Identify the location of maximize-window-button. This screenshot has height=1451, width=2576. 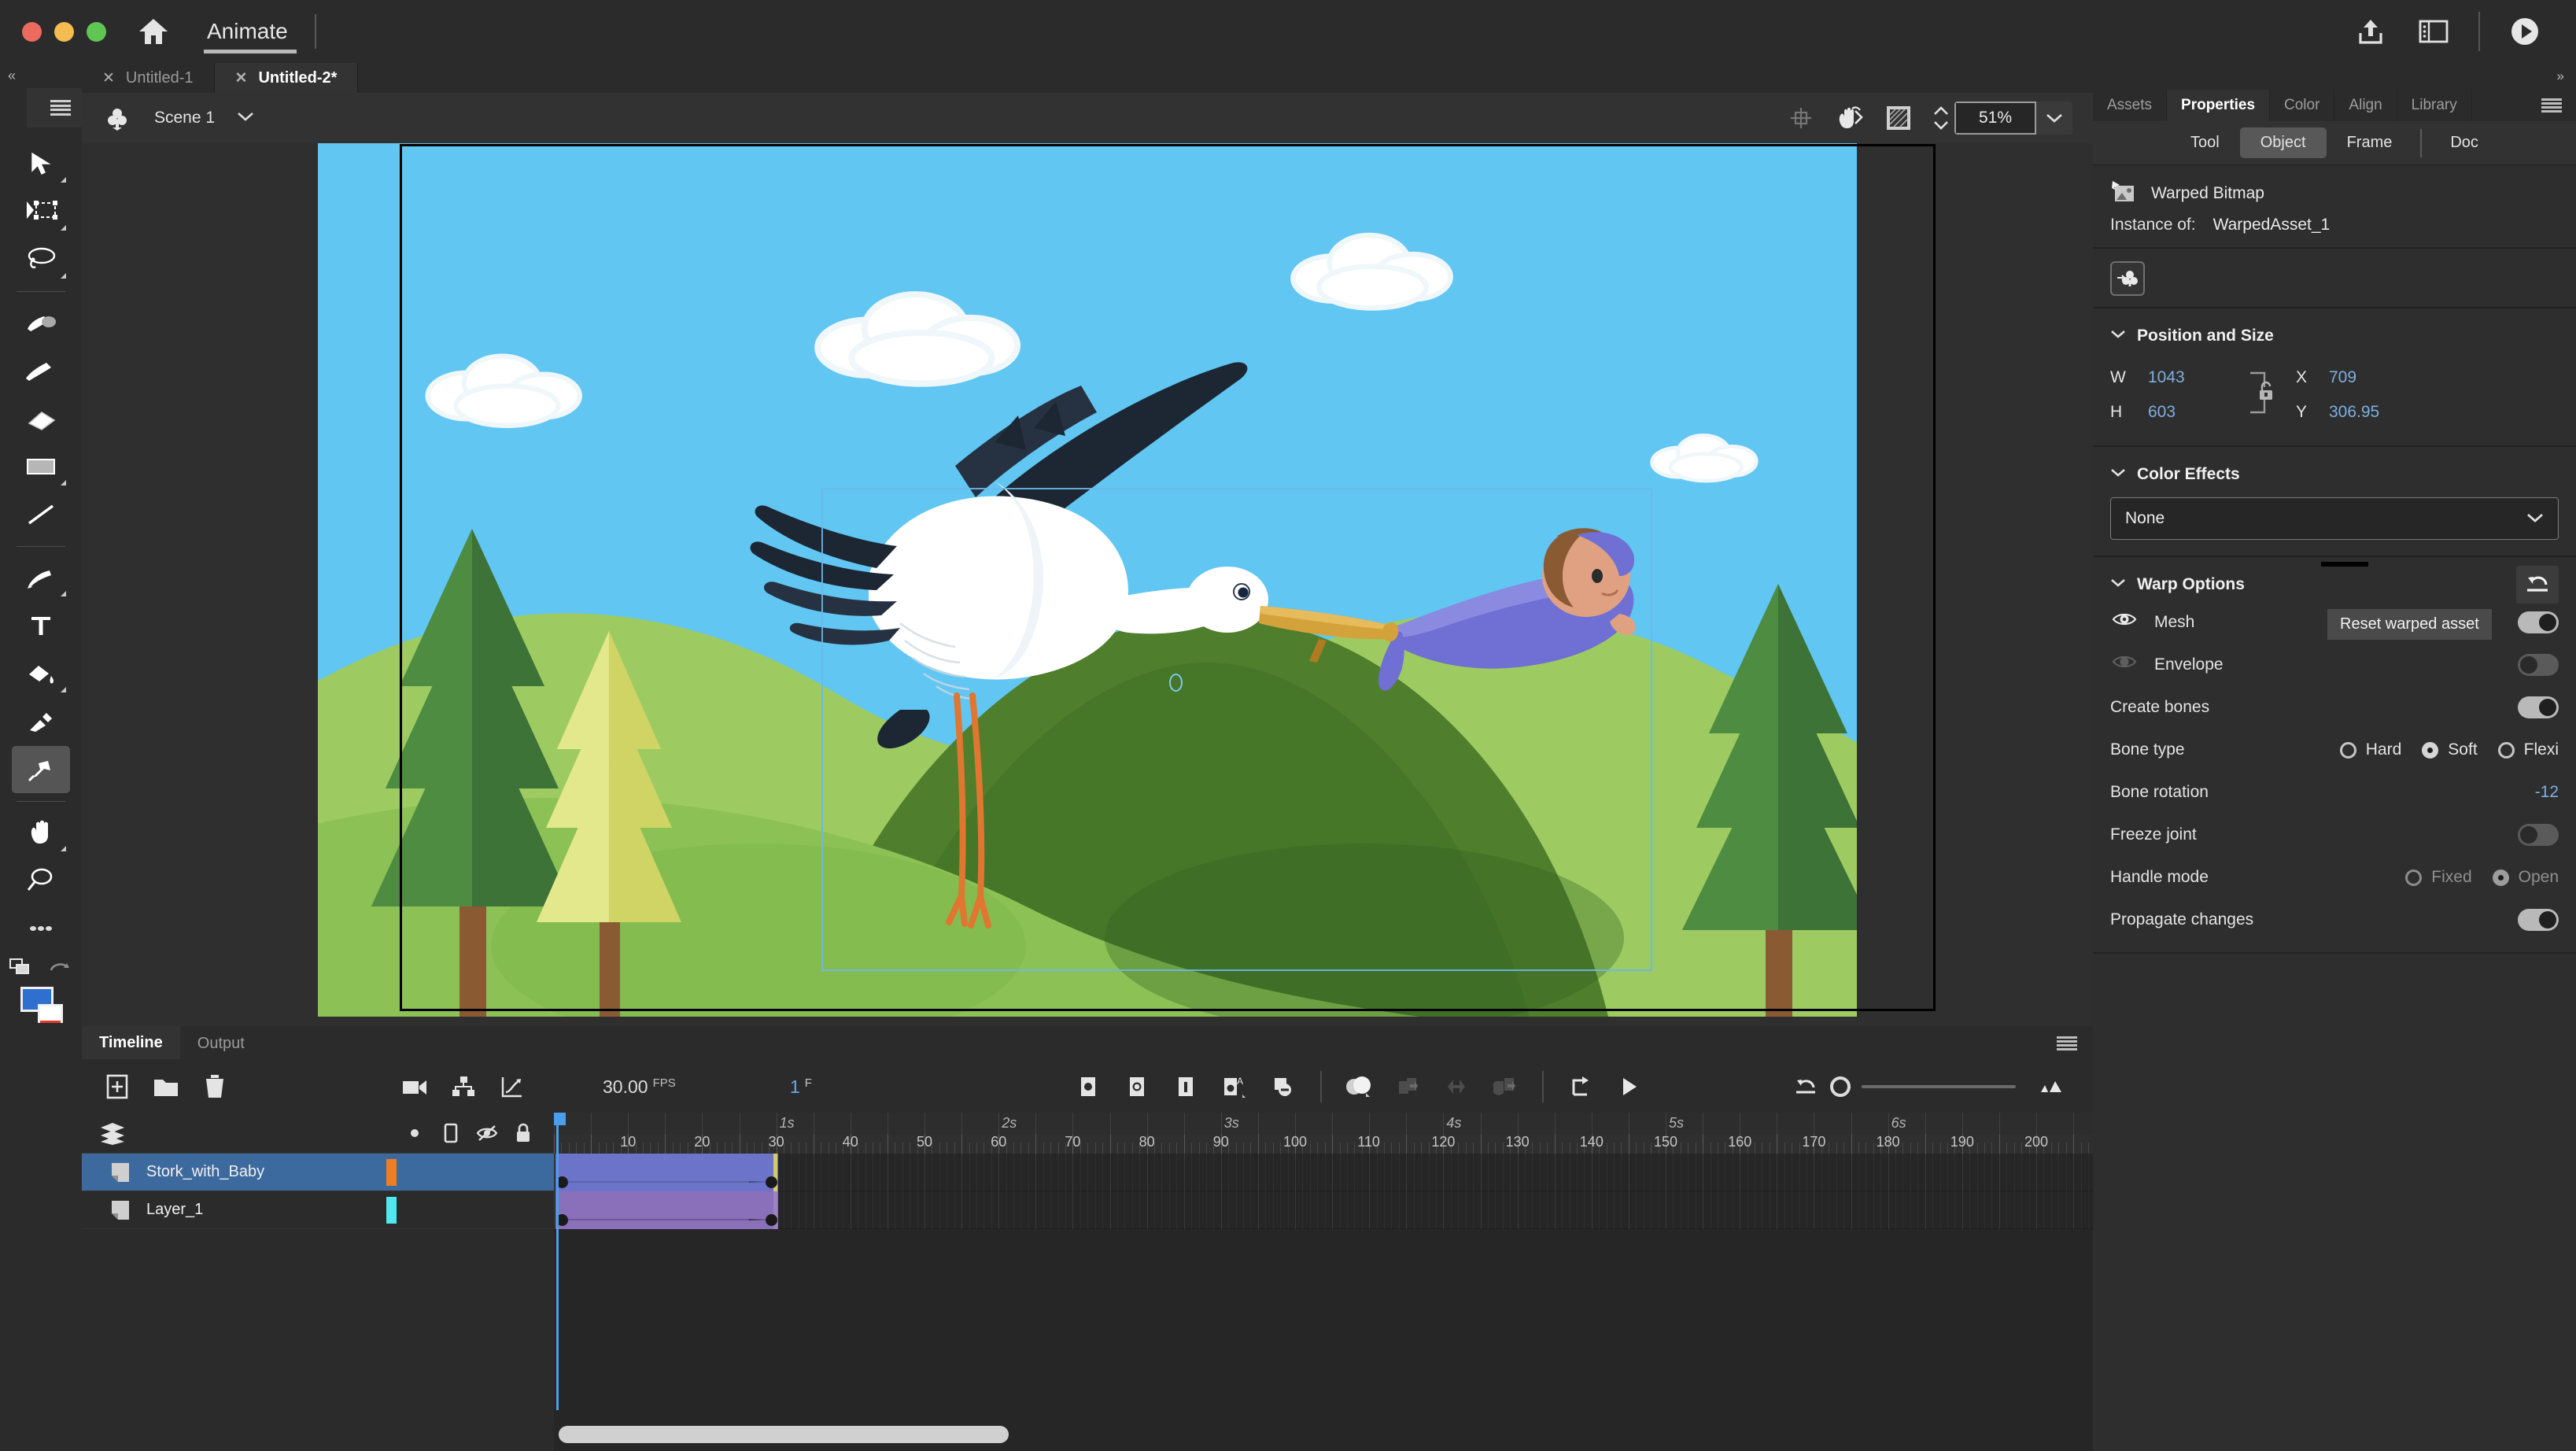
(96, 32).